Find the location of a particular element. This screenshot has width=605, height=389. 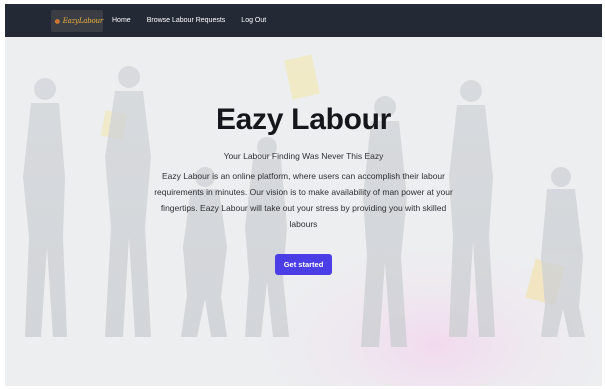

nav-links: Home Browse Labour Requests Log Out is located at coordinates (189, 20).